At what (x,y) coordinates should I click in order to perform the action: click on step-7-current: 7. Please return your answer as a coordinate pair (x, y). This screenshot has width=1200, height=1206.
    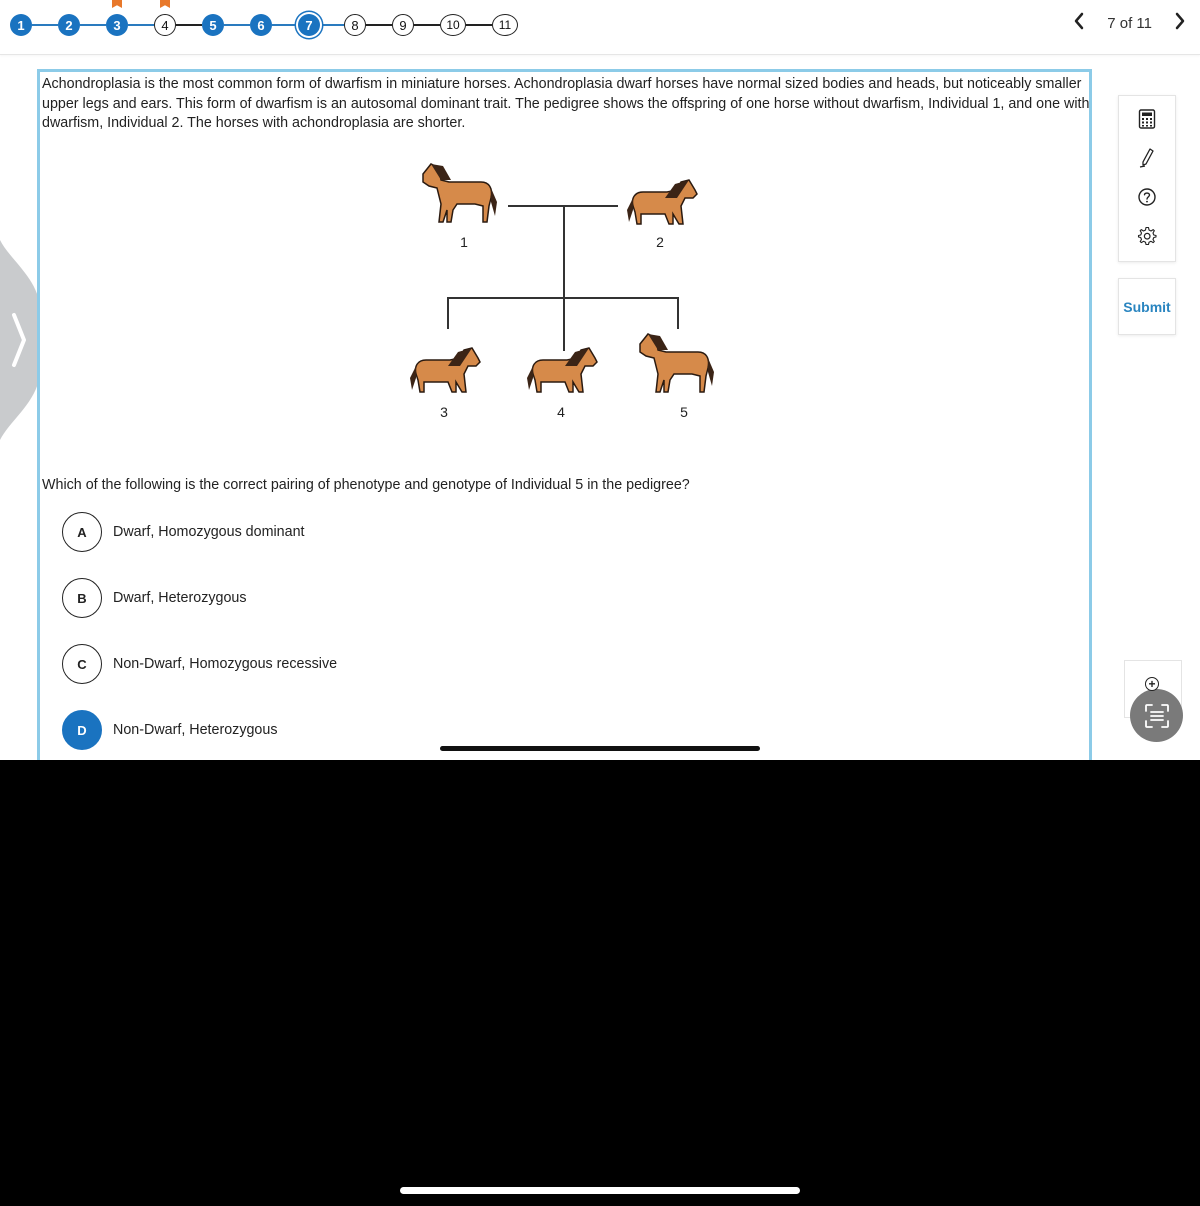
    Looking at the image, I should click on (309, 25).